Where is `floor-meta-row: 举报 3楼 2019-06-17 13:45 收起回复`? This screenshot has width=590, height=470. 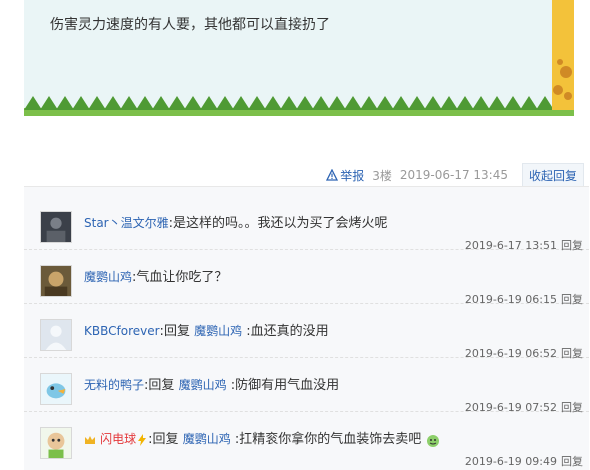
floor-meta-row: 举报 3楼 2019-06-17 13:45 收起回复 is located at coordinates (455, 175).